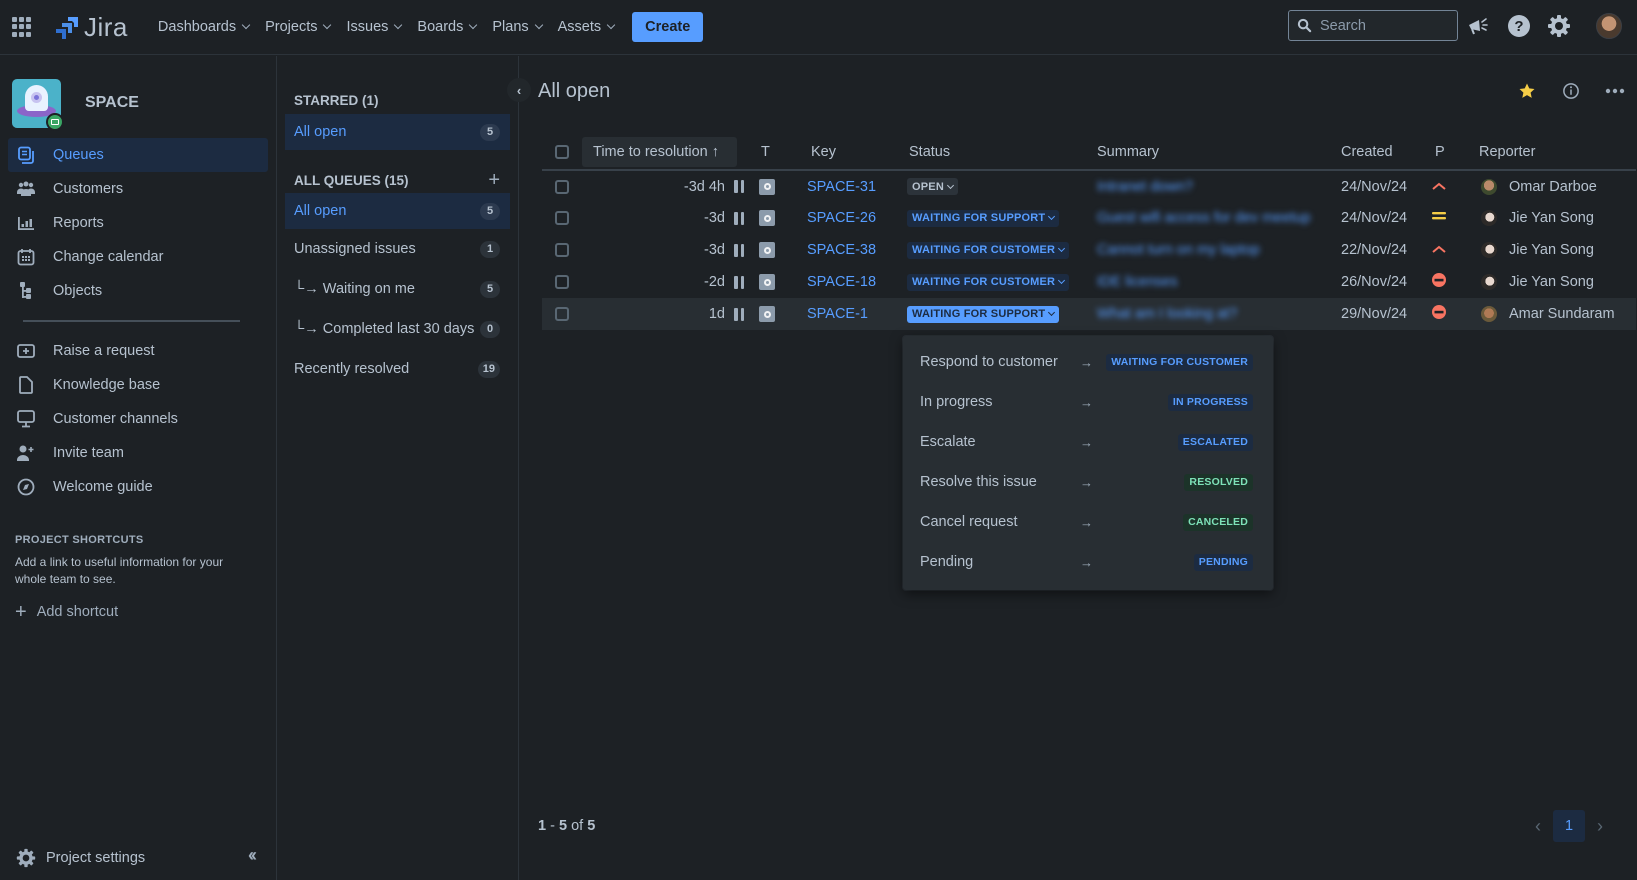  What do you see at coordinates (1555, 314) in the screenshot?
I see `reporter: Amar Sundaram` at bounding box center [1555, 314].